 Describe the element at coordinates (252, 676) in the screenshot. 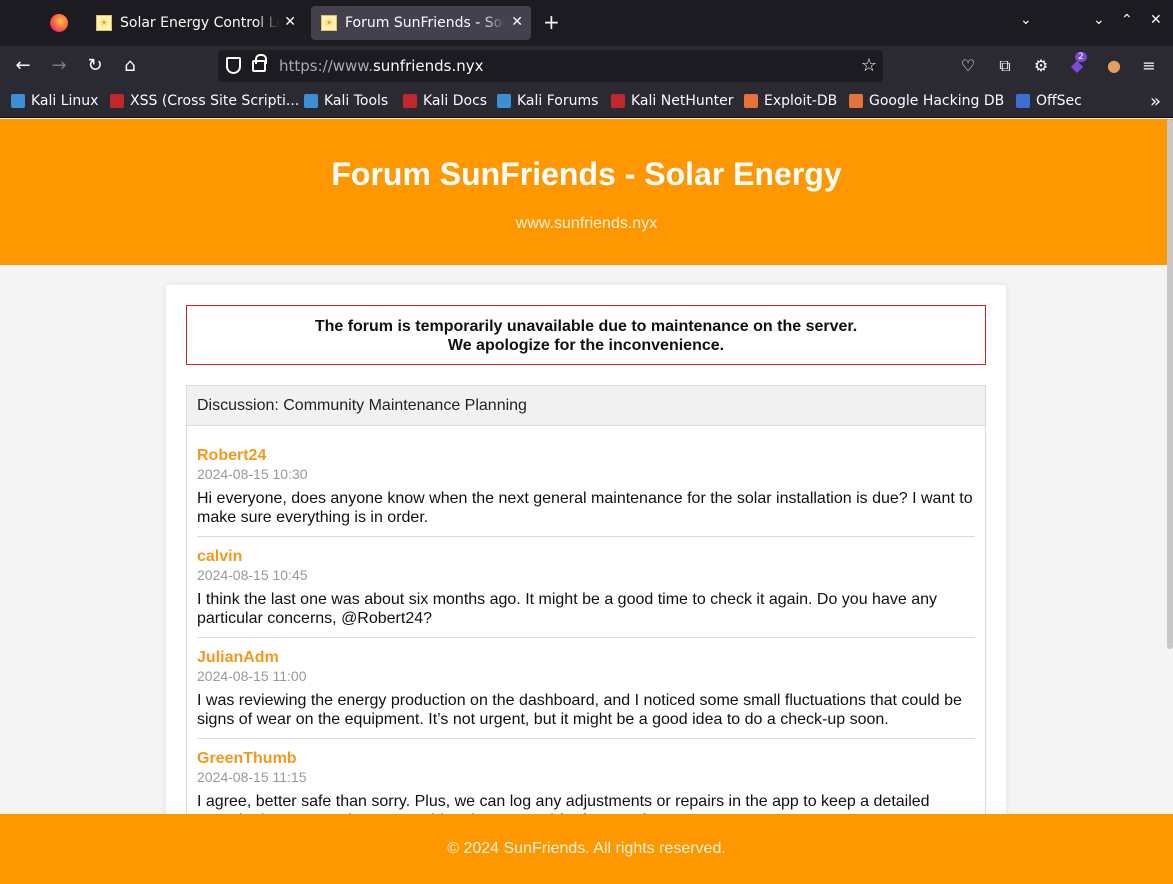

I see `post-timestamp: 2024-08-15 11:00` at that location.